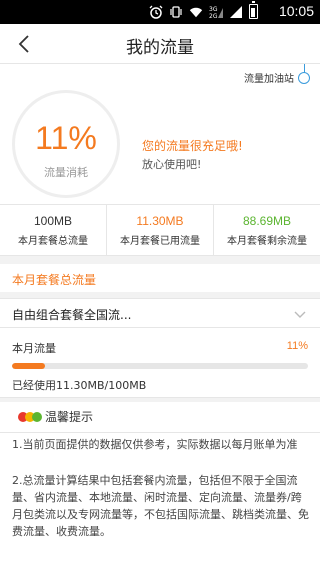 This screenshot has height=568, width=320. I want to click on usage-used-text: 已经使用11.30MB/100MB, so click(79, 385).